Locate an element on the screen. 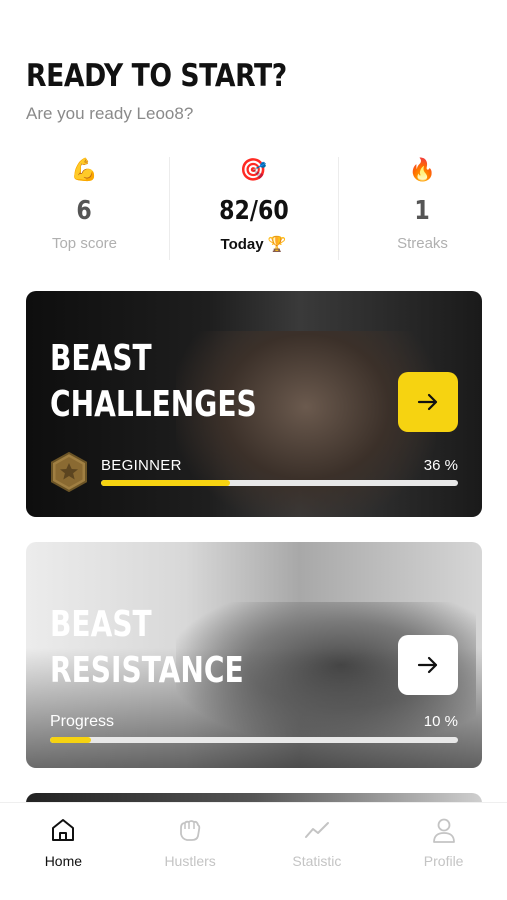 This screenshot has height=900, width=507. tab-label: Profile is located at coordinates (443, 861).